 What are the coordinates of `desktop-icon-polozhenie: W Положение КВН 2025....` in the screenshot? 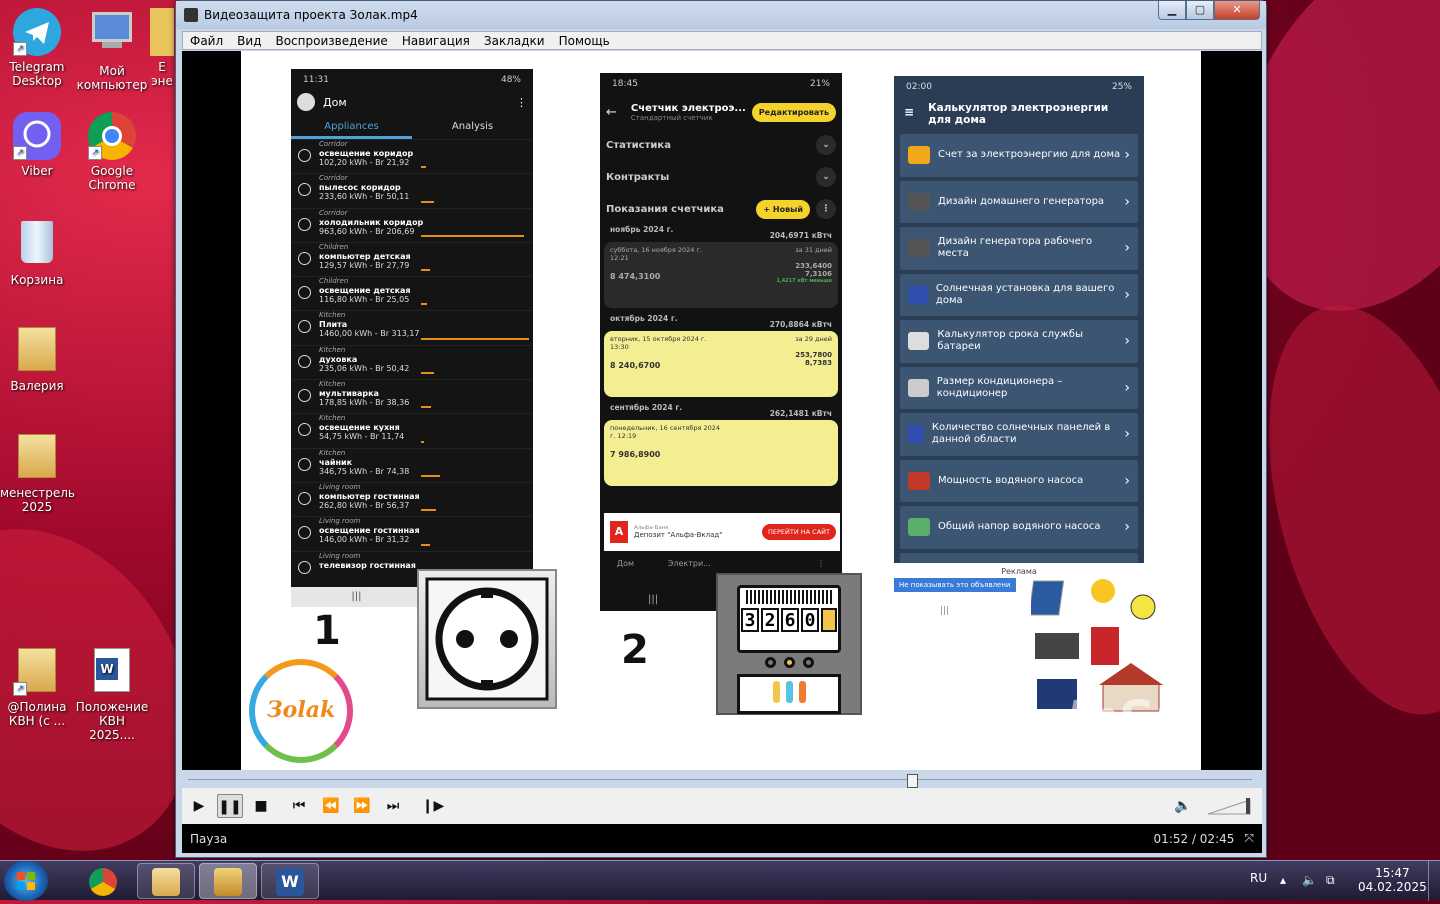 It's located at (112, 694).